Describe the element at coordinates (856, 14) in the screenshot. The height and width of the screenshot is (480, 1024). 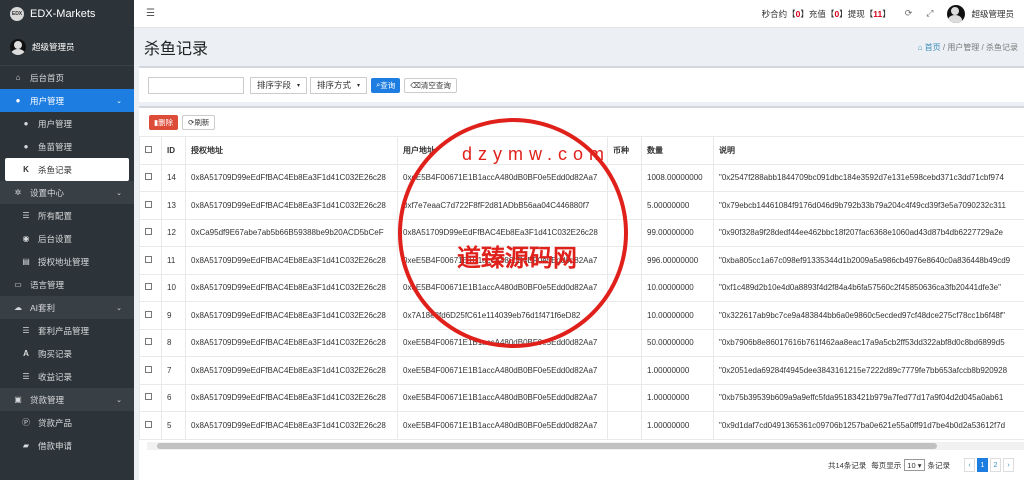
I see `stat-withdraw-label: 提现` at that location.